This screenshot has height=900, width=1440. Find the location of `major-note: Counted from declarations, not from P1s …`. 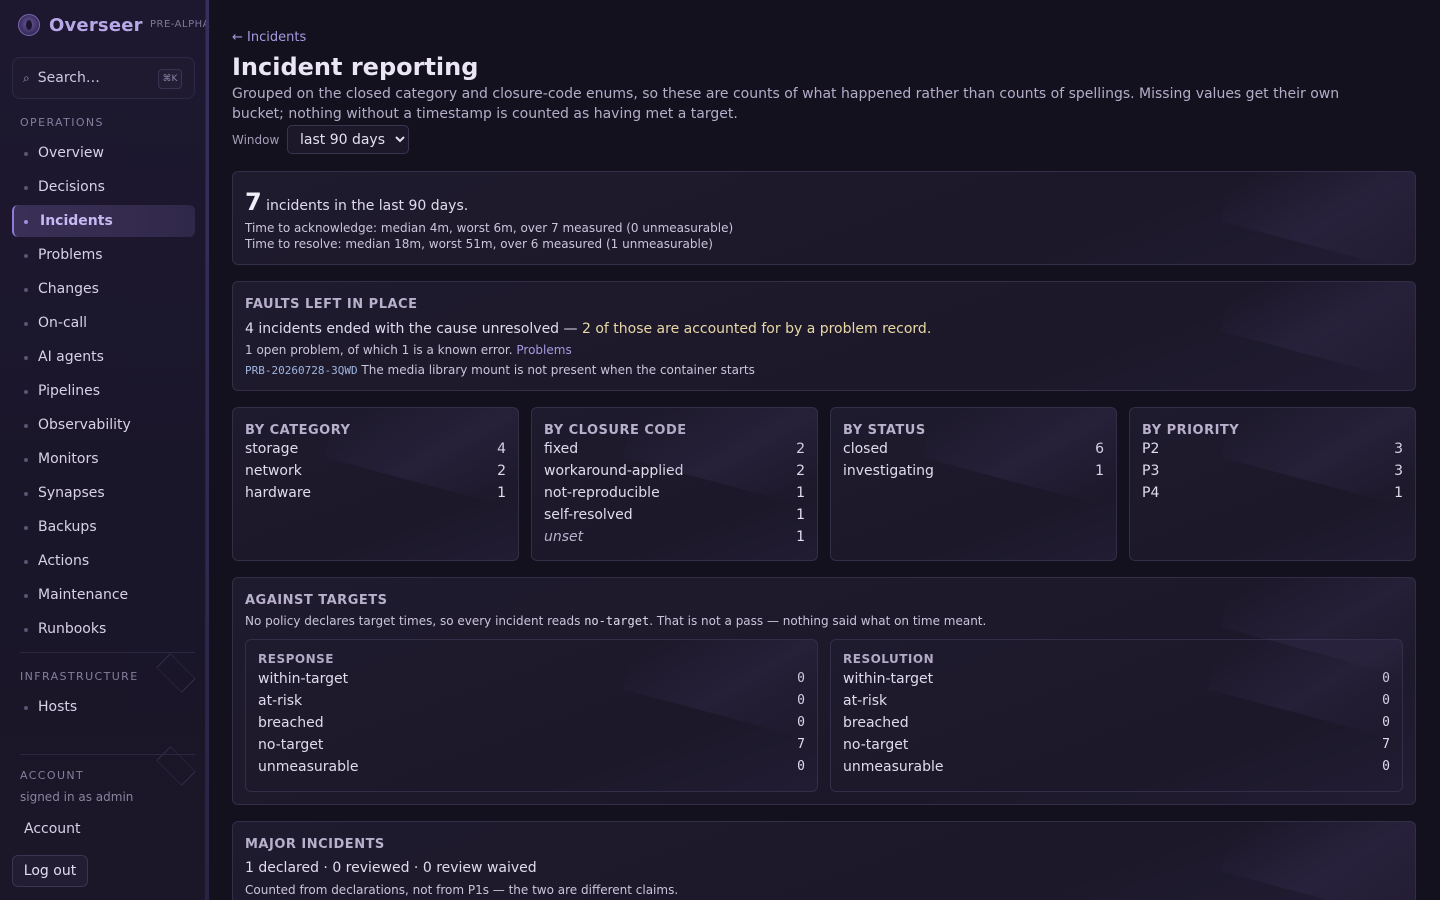

major-note: Counted from declarations, not from P1s … is located at coordinates (462, 890).